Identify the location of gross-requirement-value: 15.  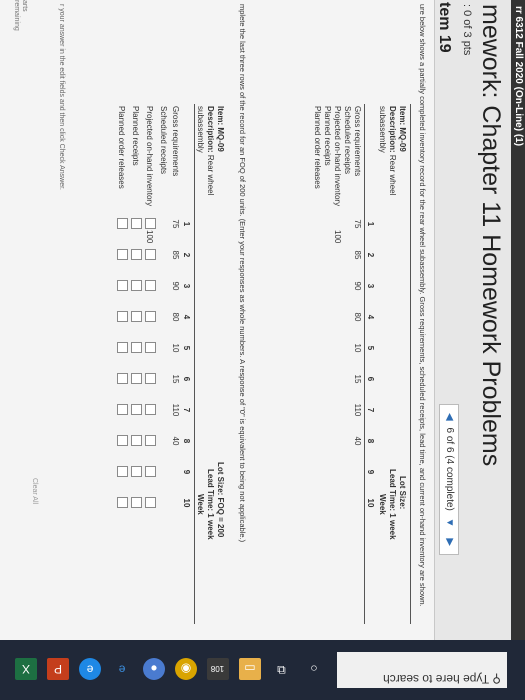
(357, 379).